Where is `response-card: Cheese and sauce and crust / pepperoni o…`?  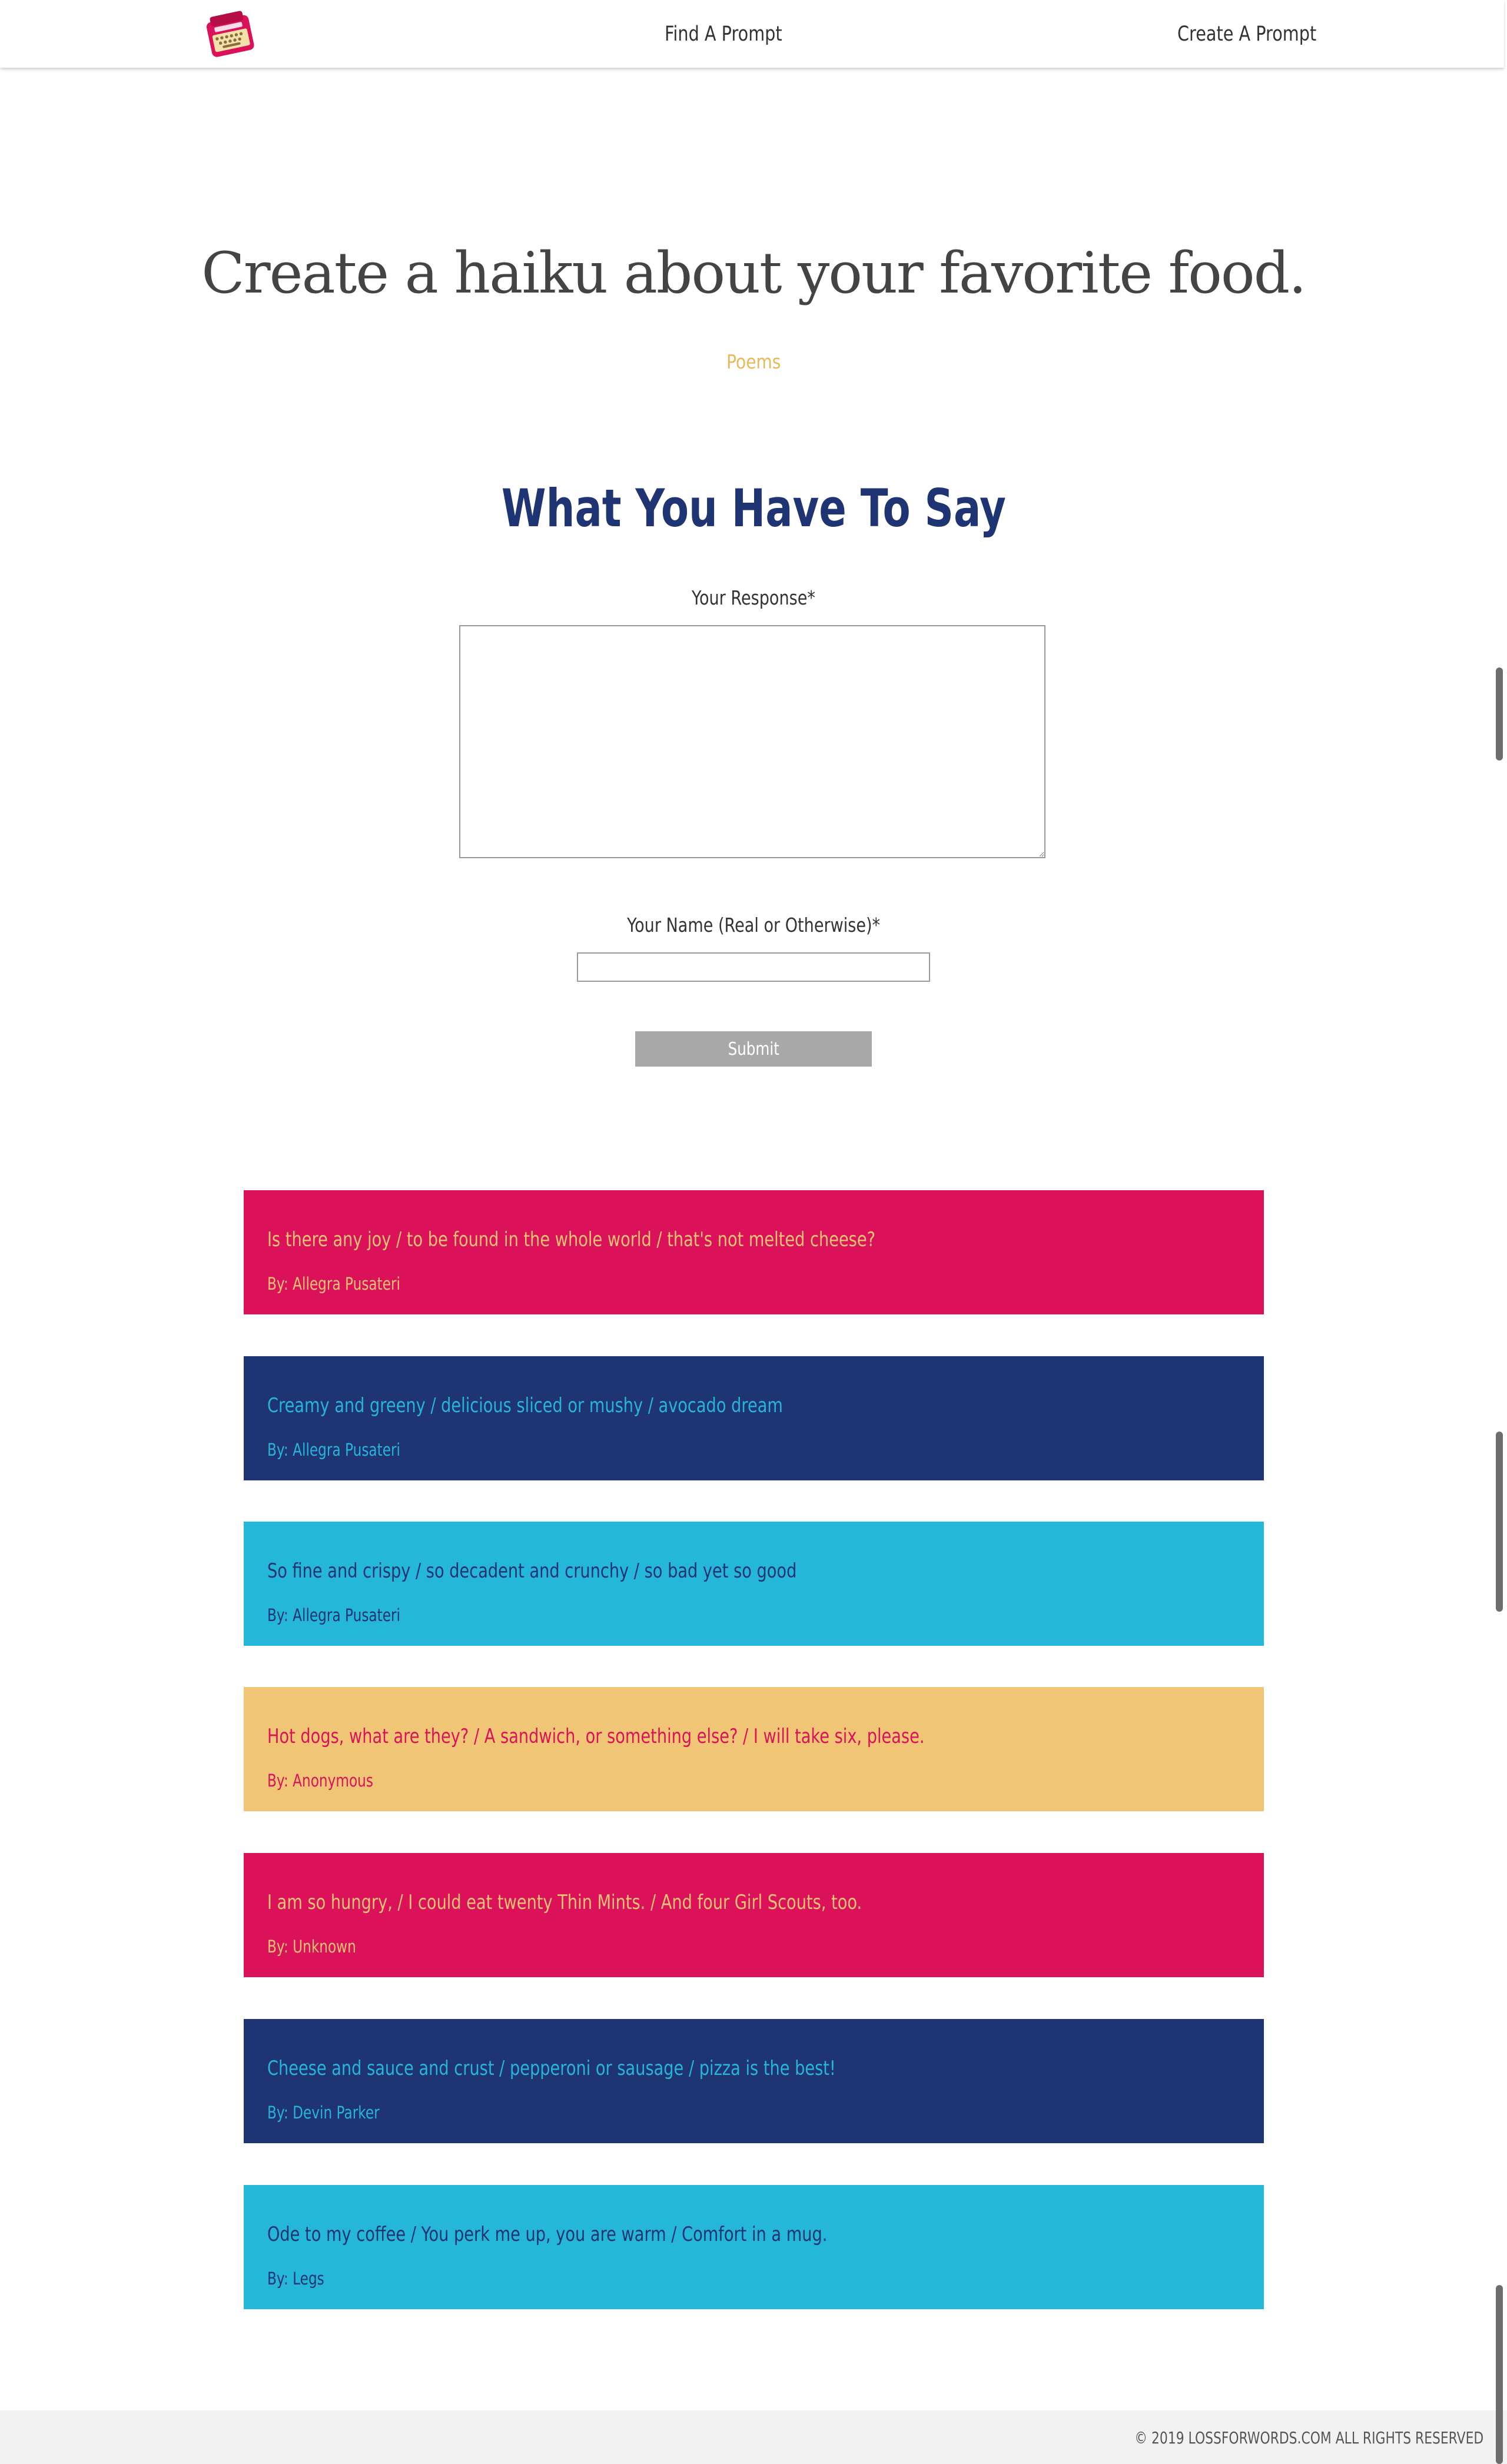
response-card: Cheese and sauce and crust / pepperoni o… is located at coordinates (754, 2081).